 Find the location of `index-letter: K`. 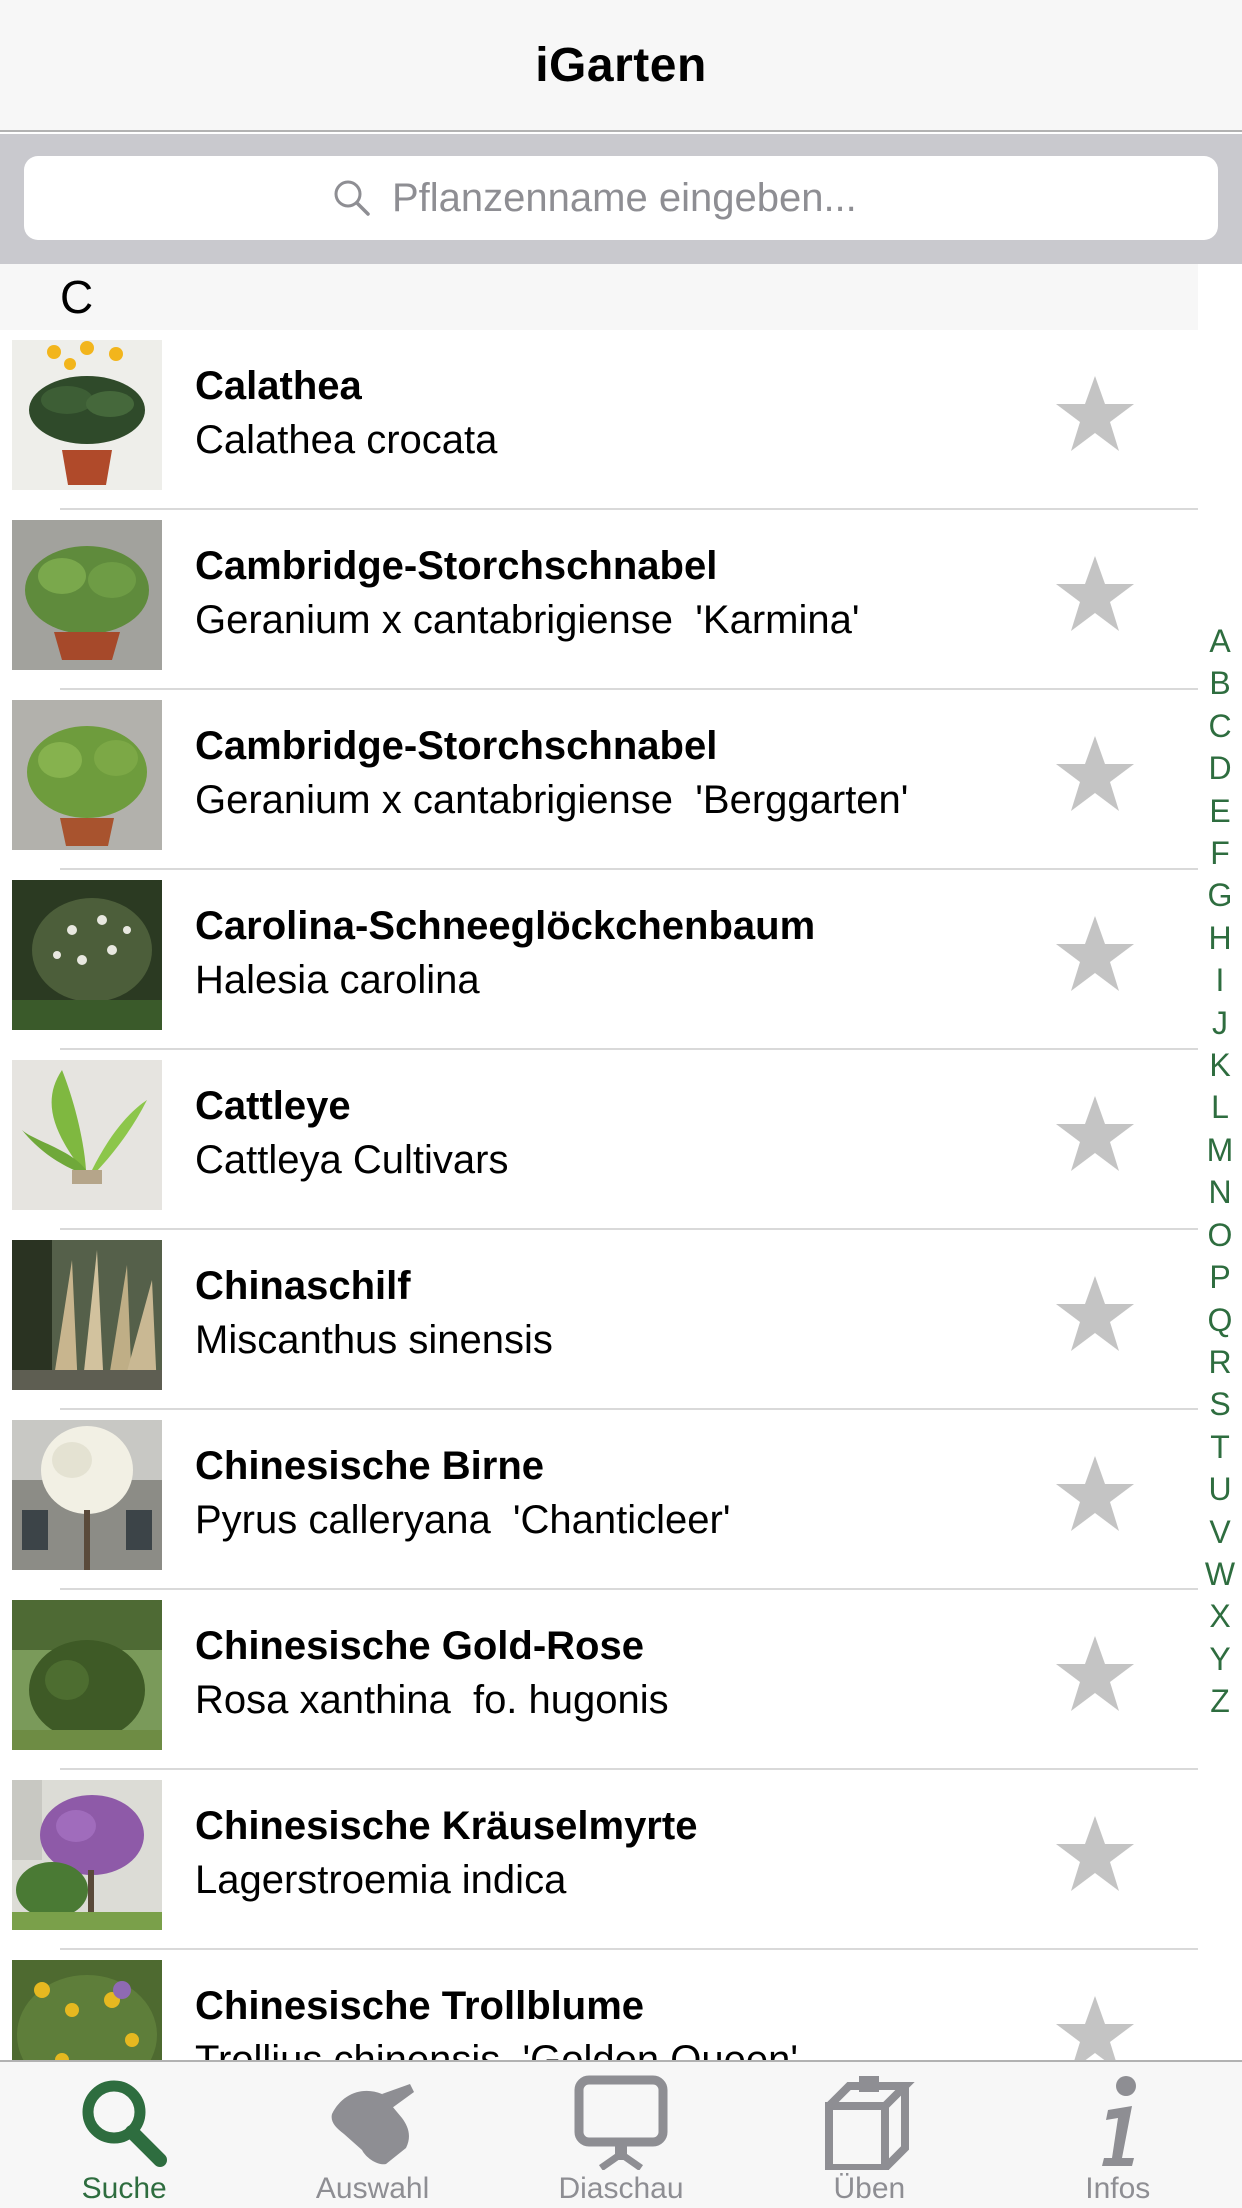

index-letter: K is located at coordinates (1219, 1065).